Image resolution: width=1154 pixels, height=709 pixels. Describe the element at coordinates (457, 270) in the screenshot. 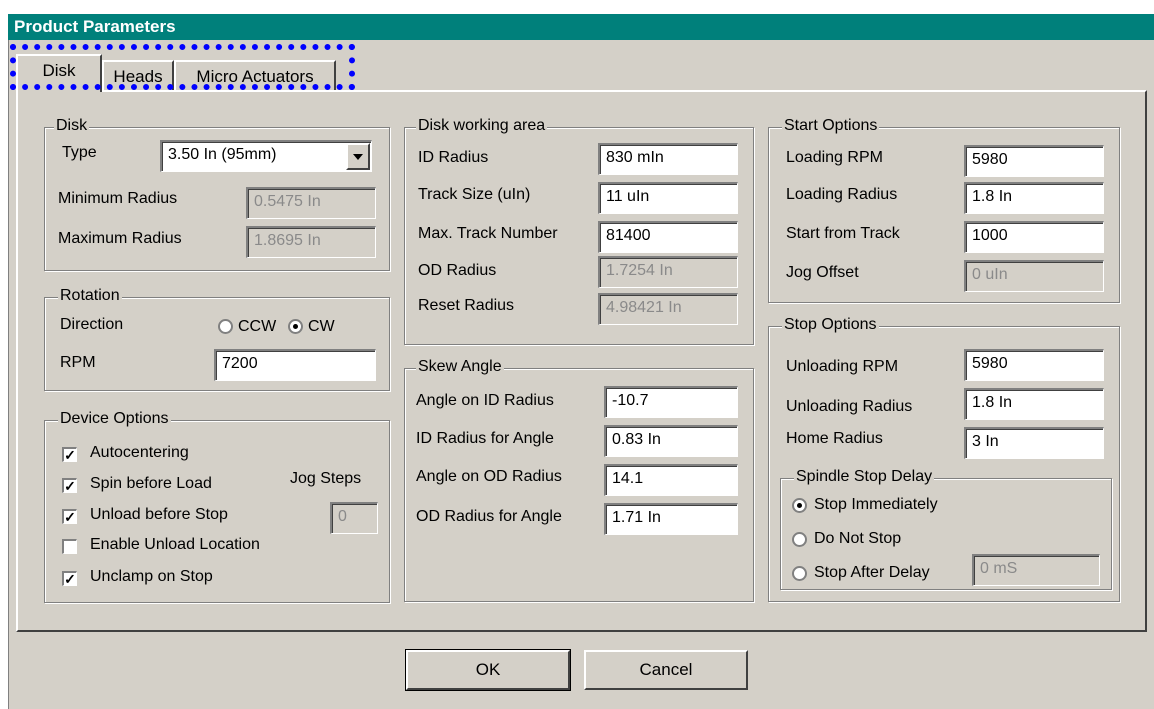

I see `od-radius-label: OD Radius` at that location.